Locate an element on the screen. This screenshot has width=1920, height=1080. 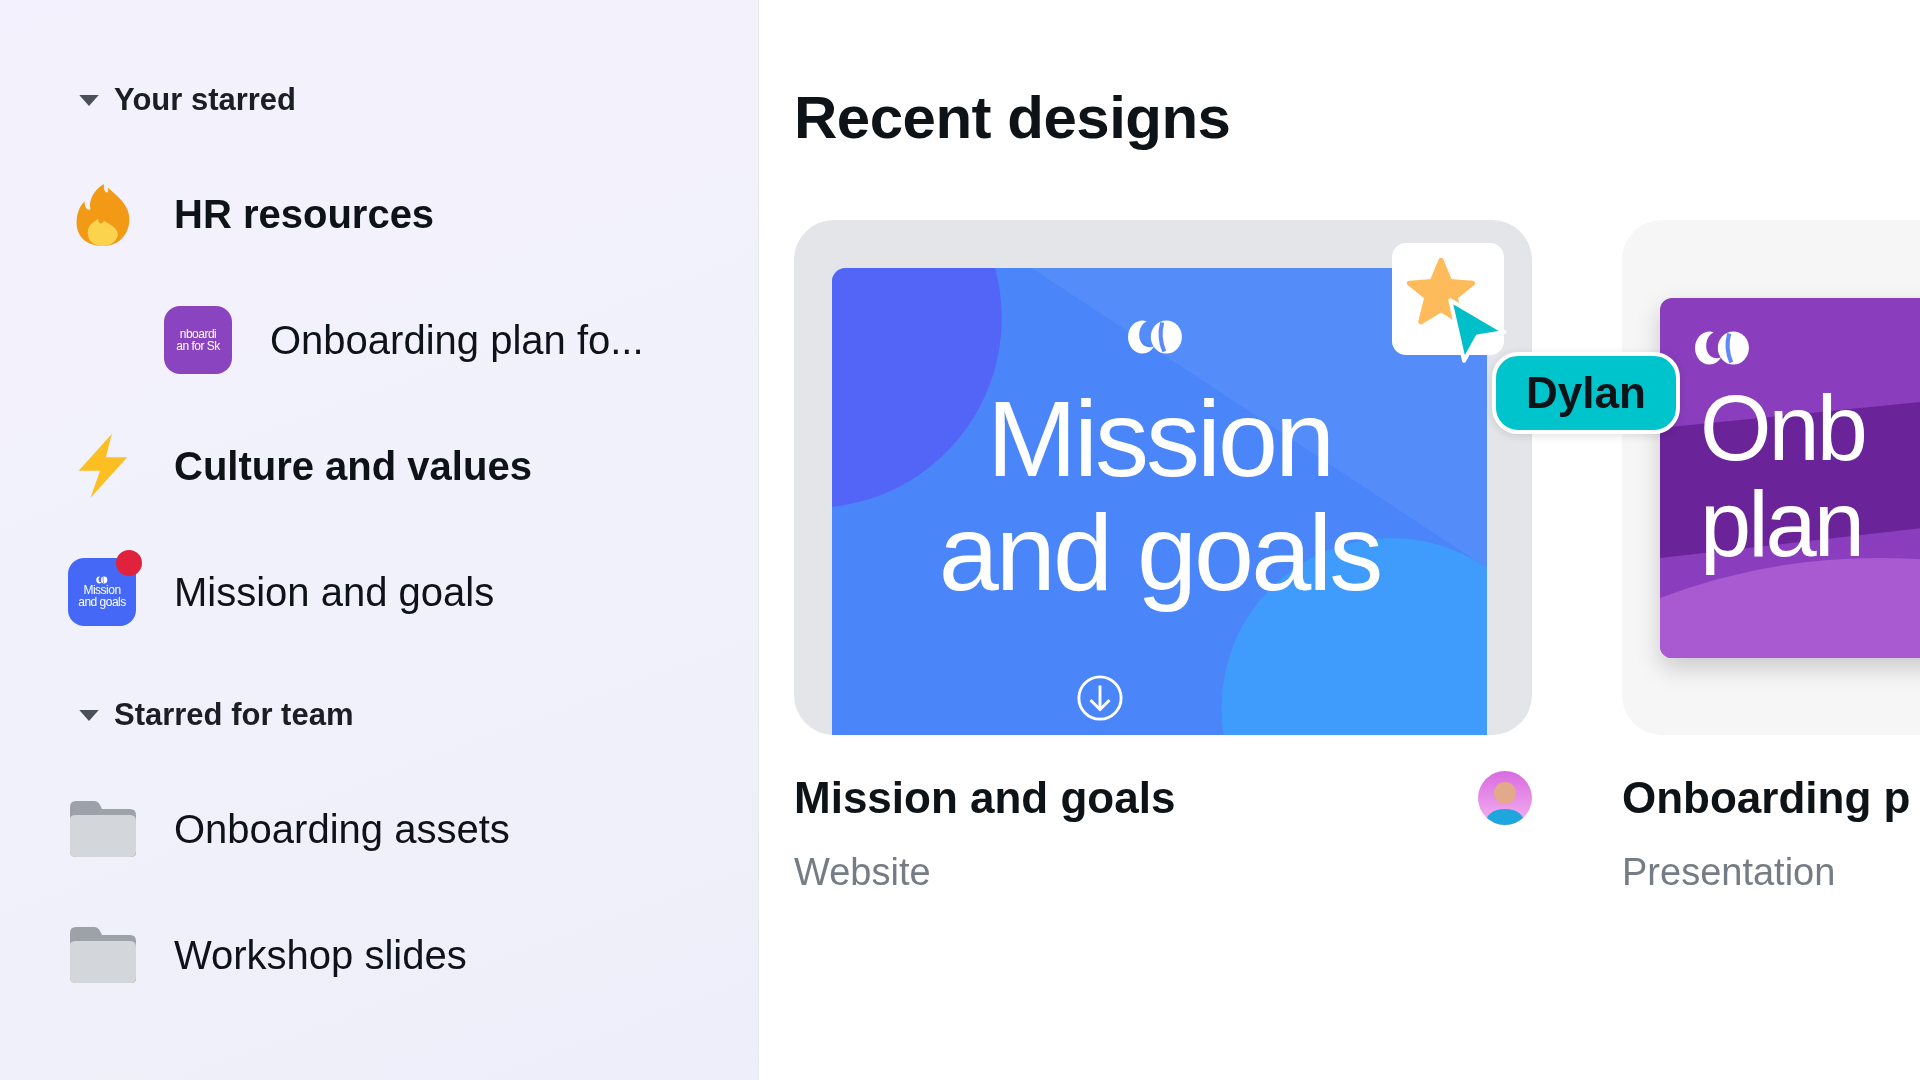
thumbnail-text: Mission is located at coordinates (102, 590).